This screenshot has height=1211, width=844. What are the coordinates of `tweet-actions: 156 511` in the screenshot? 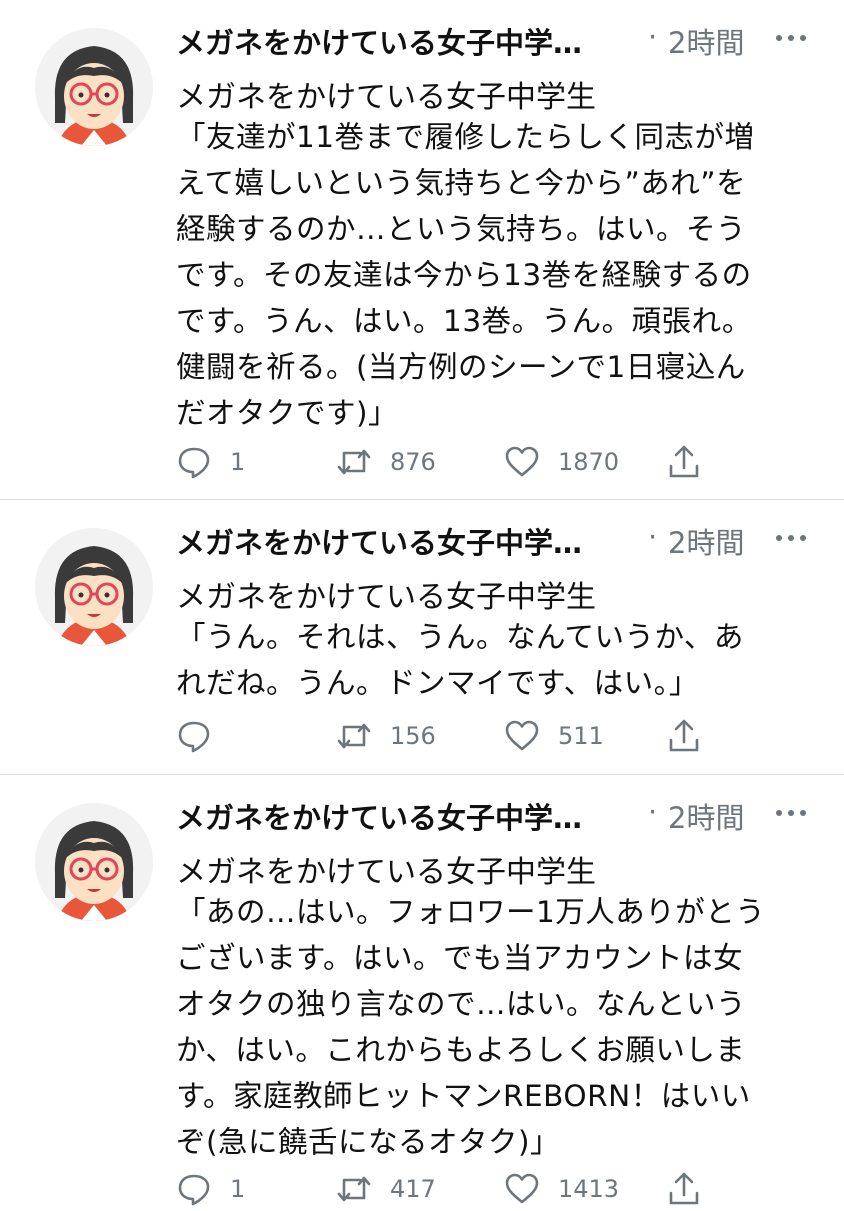 It's located at (456, 736).